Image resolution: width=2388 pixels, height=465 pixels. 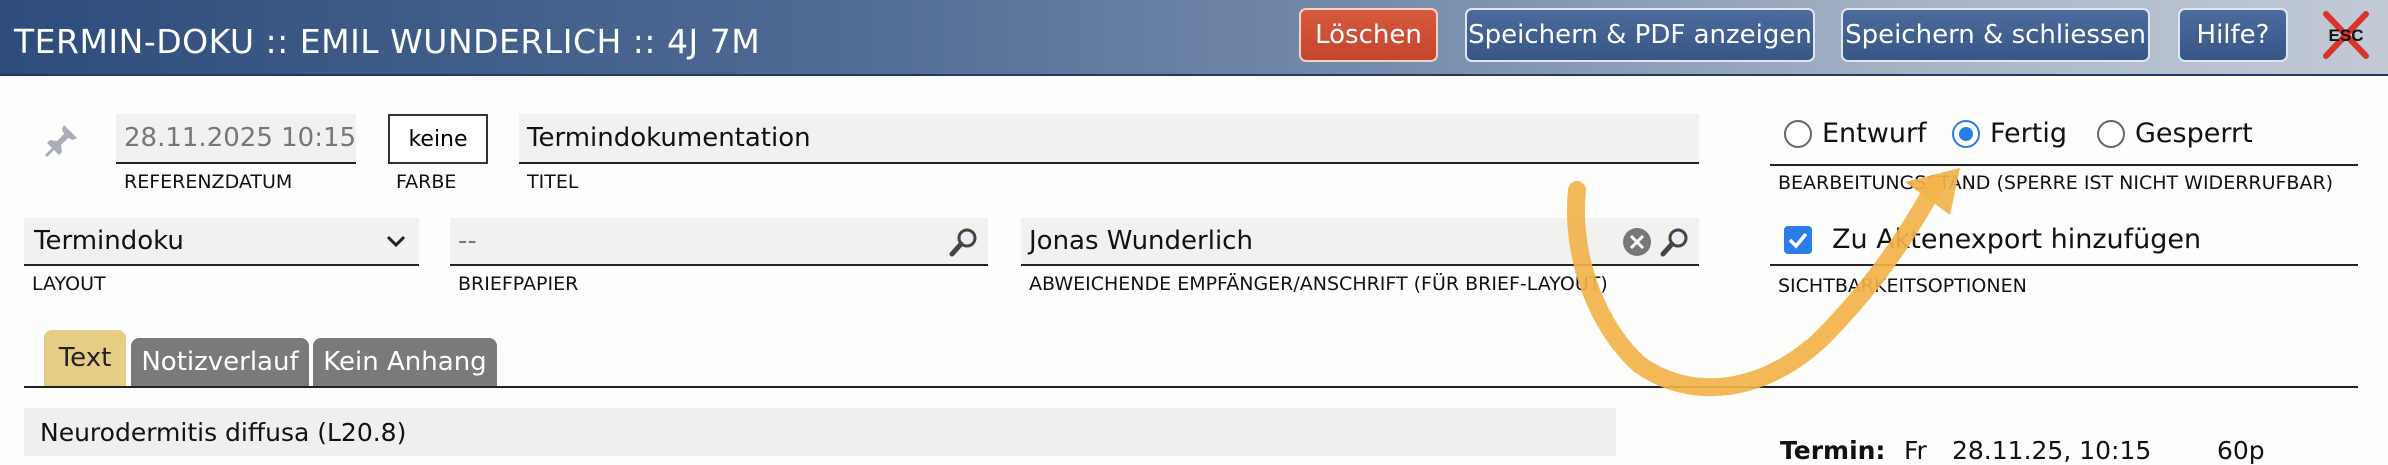 What do you see at coordinates (396, 241) in the screenshot?
I see `chevron-down-icon` at bounding box center [396, 241].